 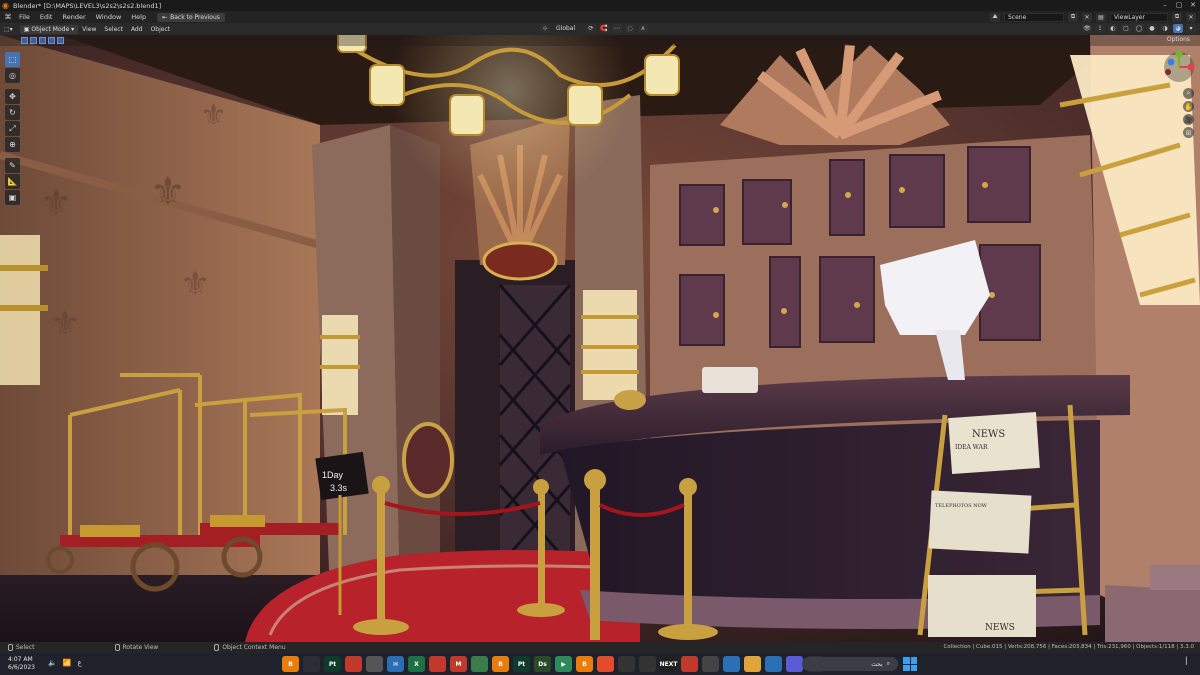 I want to click on proportional-edit-icon: ◌, so click(x=630, y=28).